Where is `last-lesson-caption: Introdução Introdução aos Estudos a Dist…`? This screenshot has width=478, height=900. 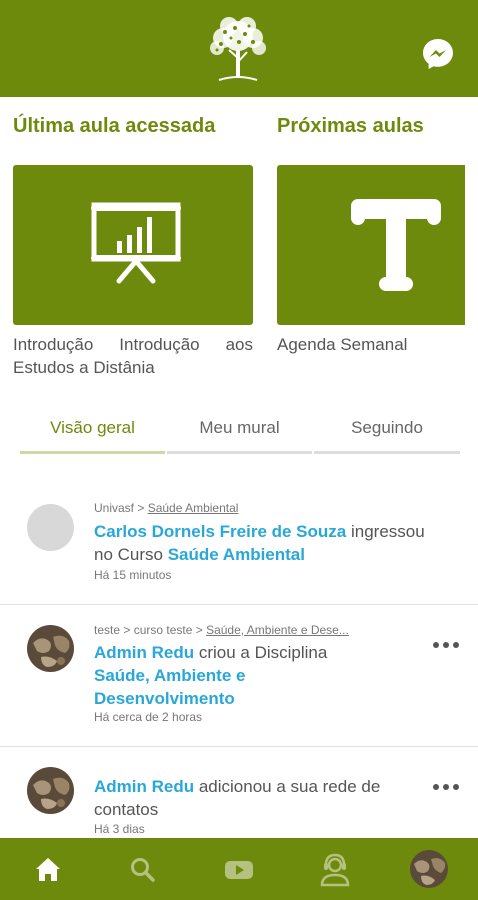
last-lesson-caption: Introdução Introdução aos Estudos a Dist… is located at coordinates (133, 356).